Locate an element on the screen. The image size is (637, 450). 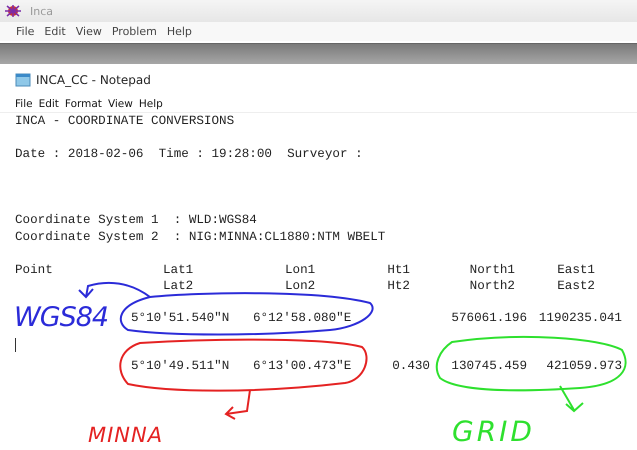
table-cell-text: 6°12'58.080"E is located at coordinates (302, 318).